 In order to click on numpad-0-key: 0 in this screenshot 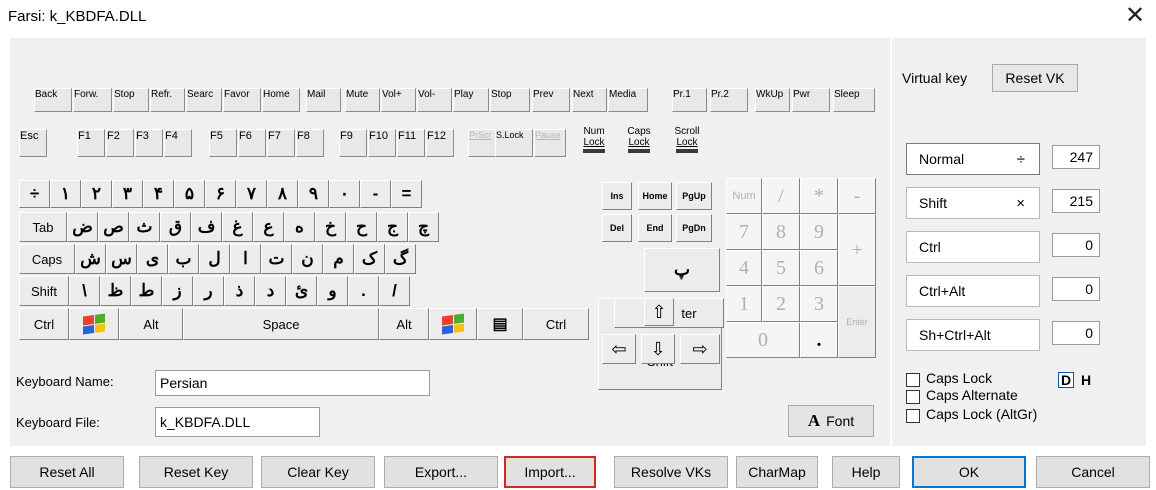, I will do `click(763, 340)`.